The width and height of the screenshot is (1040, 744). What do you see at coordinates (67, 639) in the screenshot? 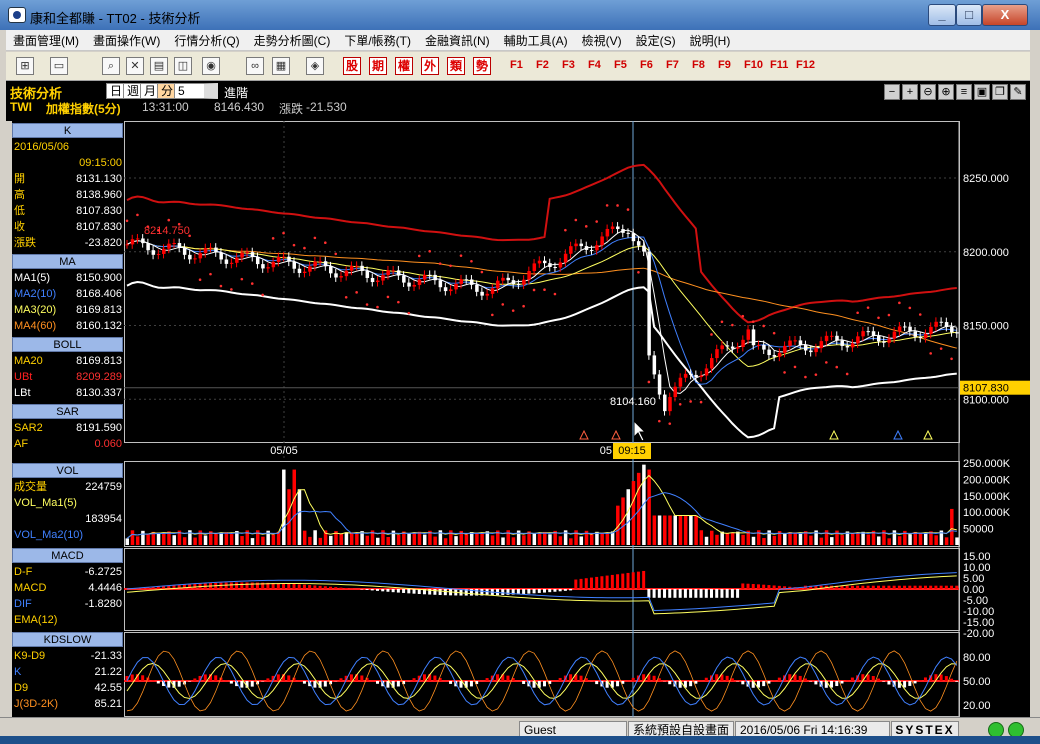
I see `kd-header: KDSLOW` at bounding box center [67, 639].